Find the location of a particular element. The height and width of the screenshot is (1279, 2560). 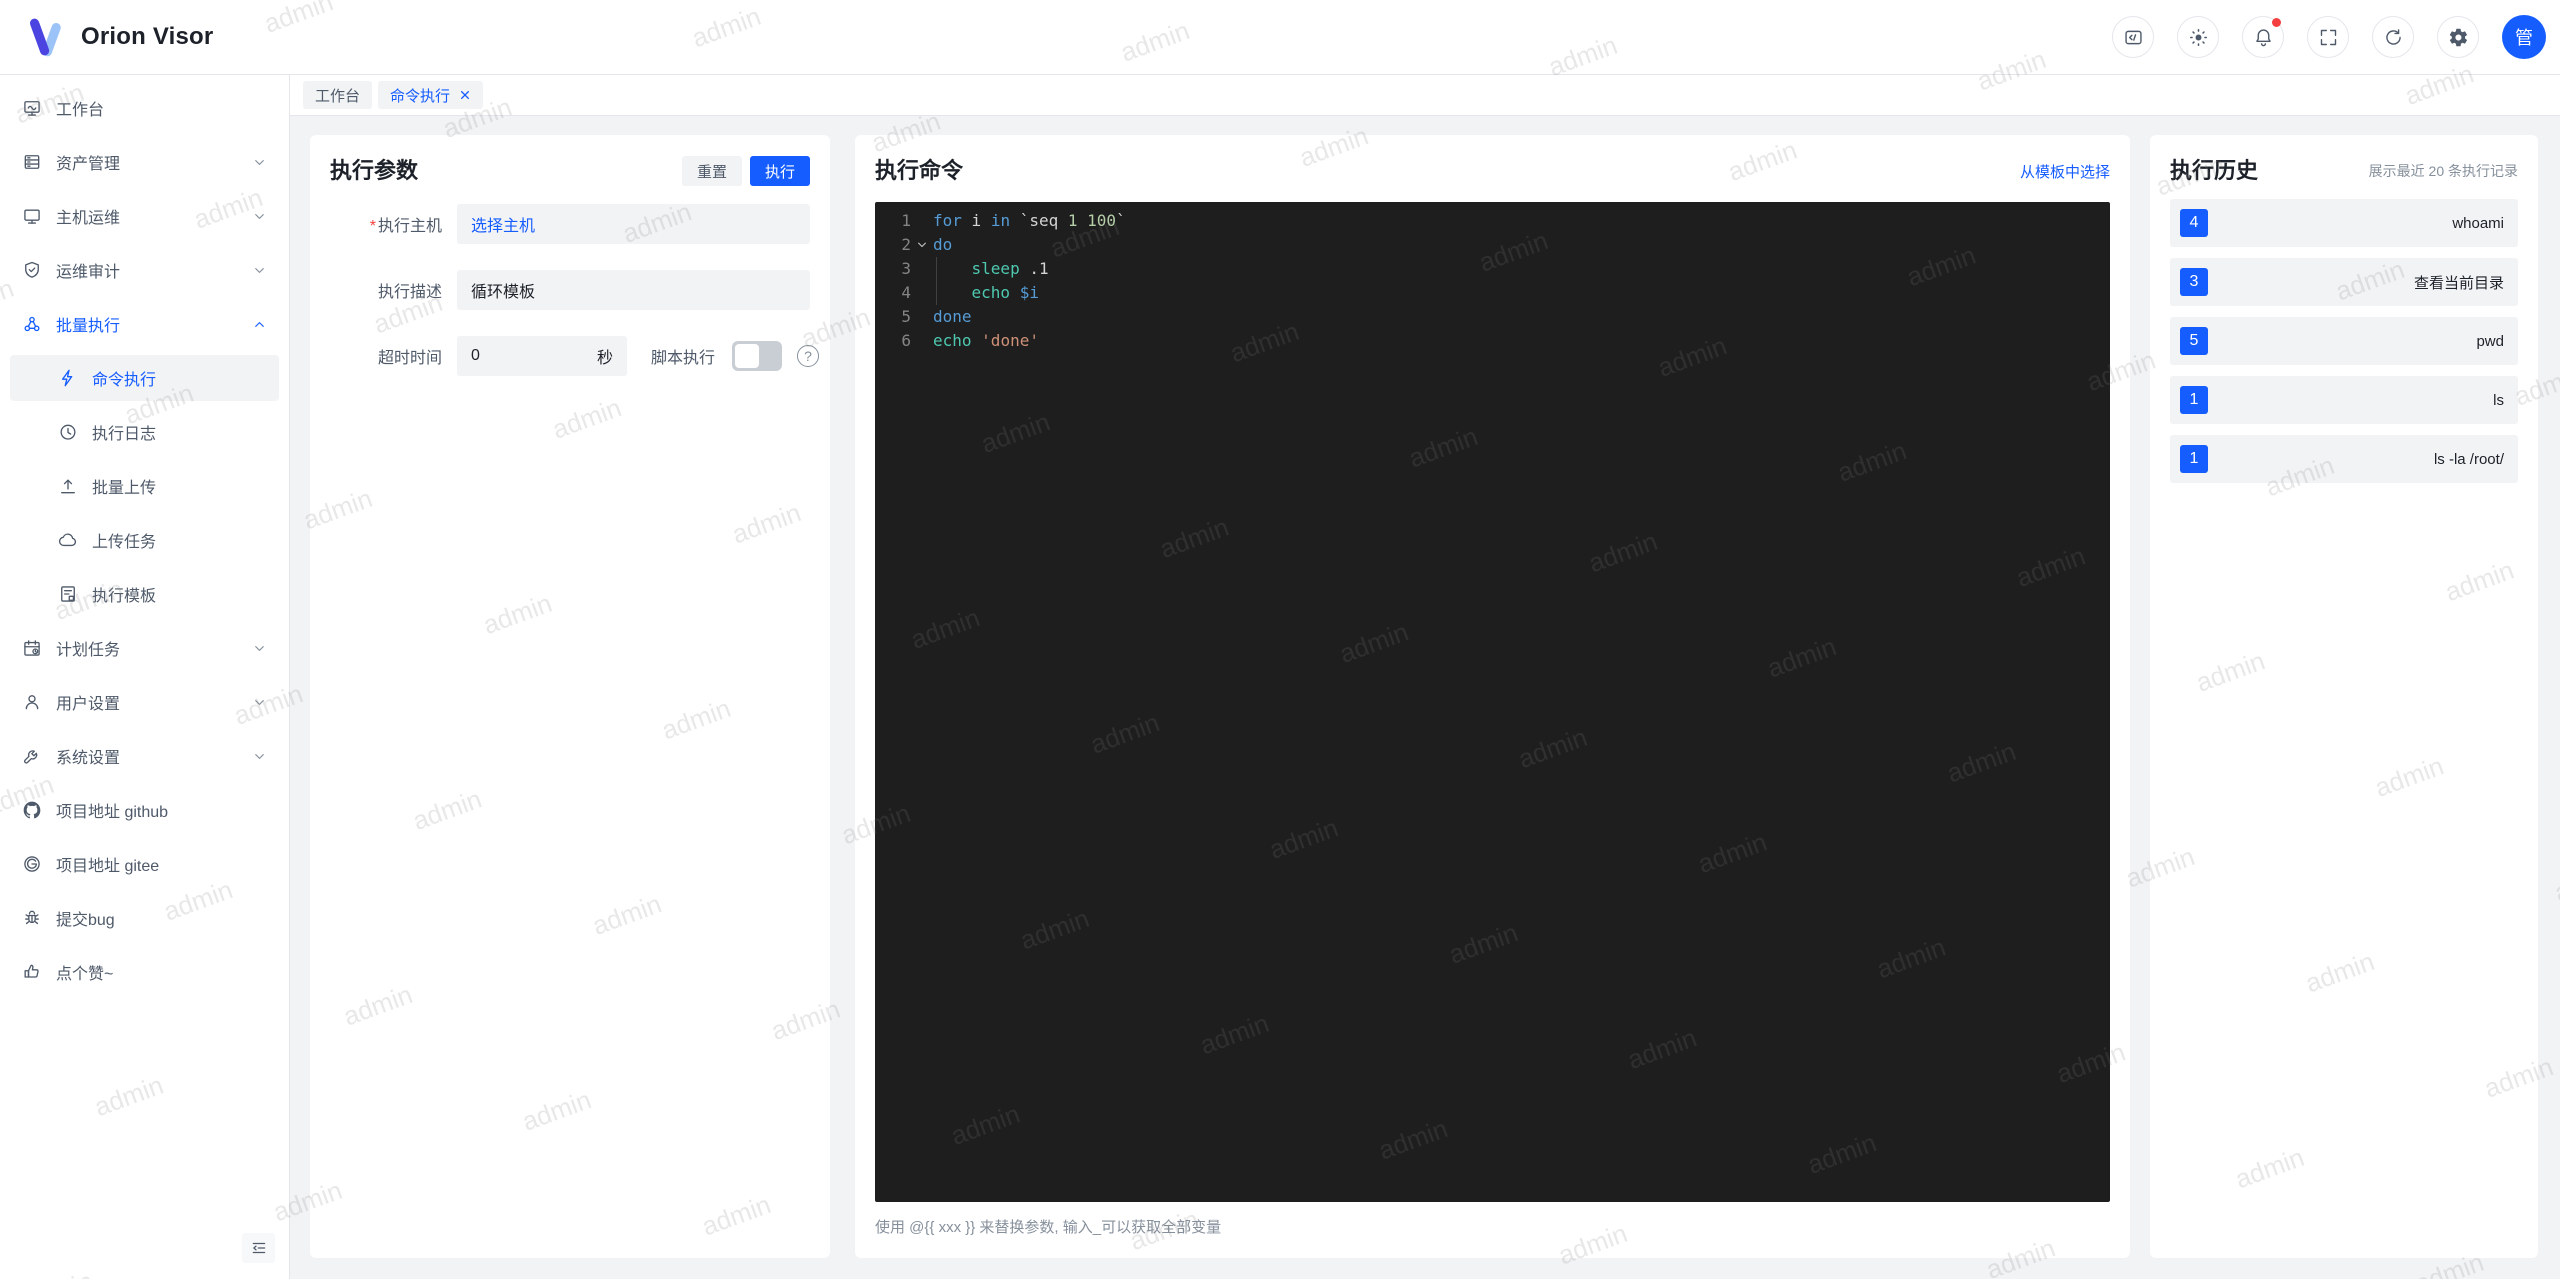

user-icon is located at coordinates (32, 702).